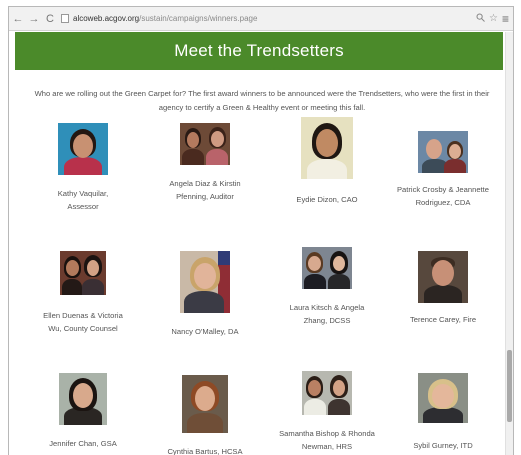  I want to click on winner-caption: Sybil Gurney, ITD, so click(443, 445).